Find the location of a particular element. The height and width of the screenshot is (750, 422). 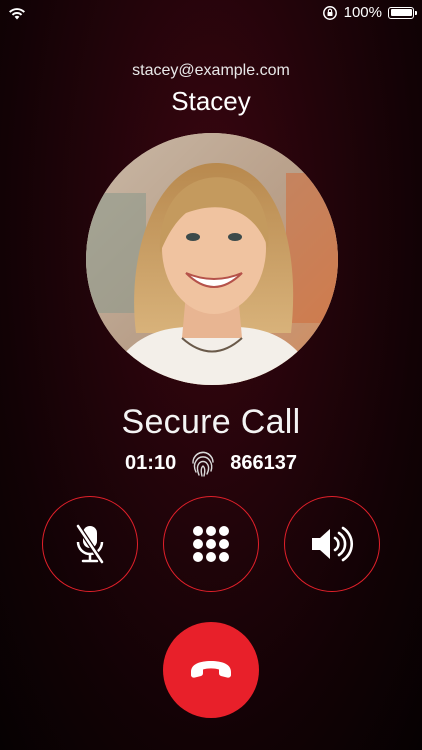

speaker-button is located at coordinates (332, 544).